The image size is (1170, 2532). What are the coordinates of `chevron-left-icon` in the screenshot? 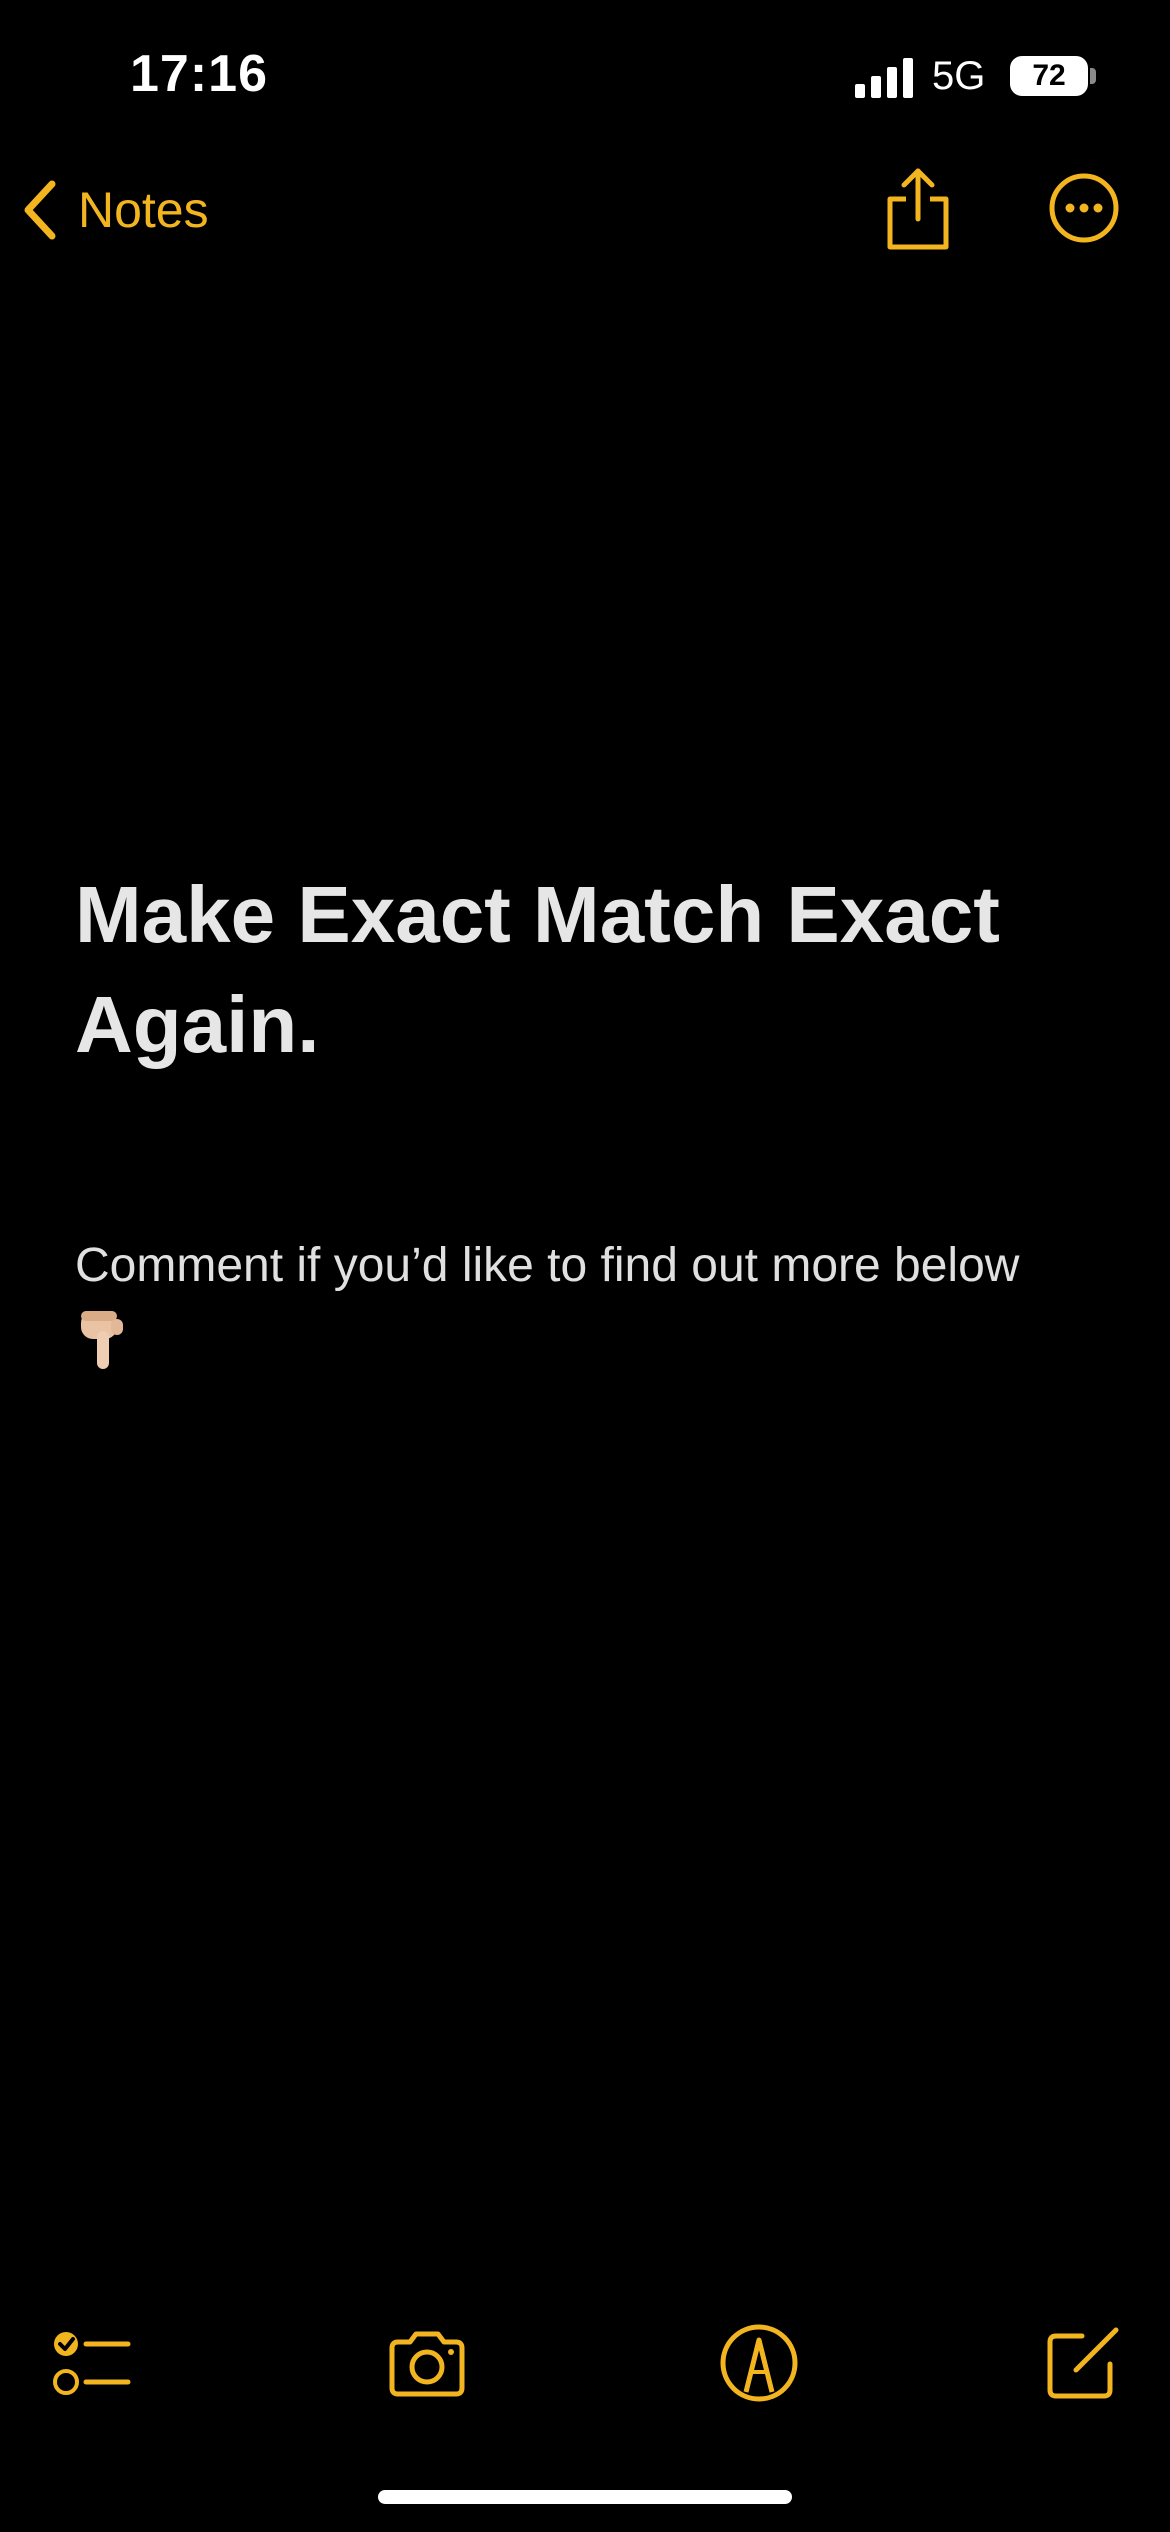 It's located at (40, 210).